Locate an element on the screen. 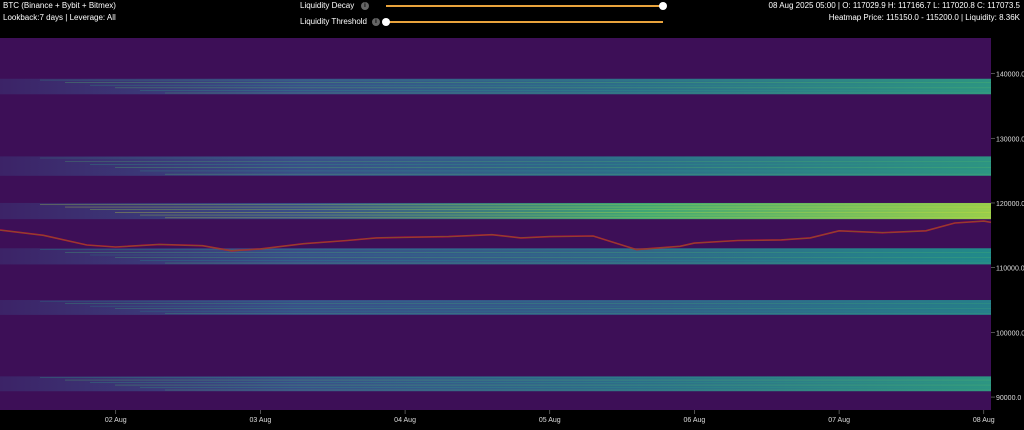  x-tick-label: 02 Aug is located at coordinates (116, 420).